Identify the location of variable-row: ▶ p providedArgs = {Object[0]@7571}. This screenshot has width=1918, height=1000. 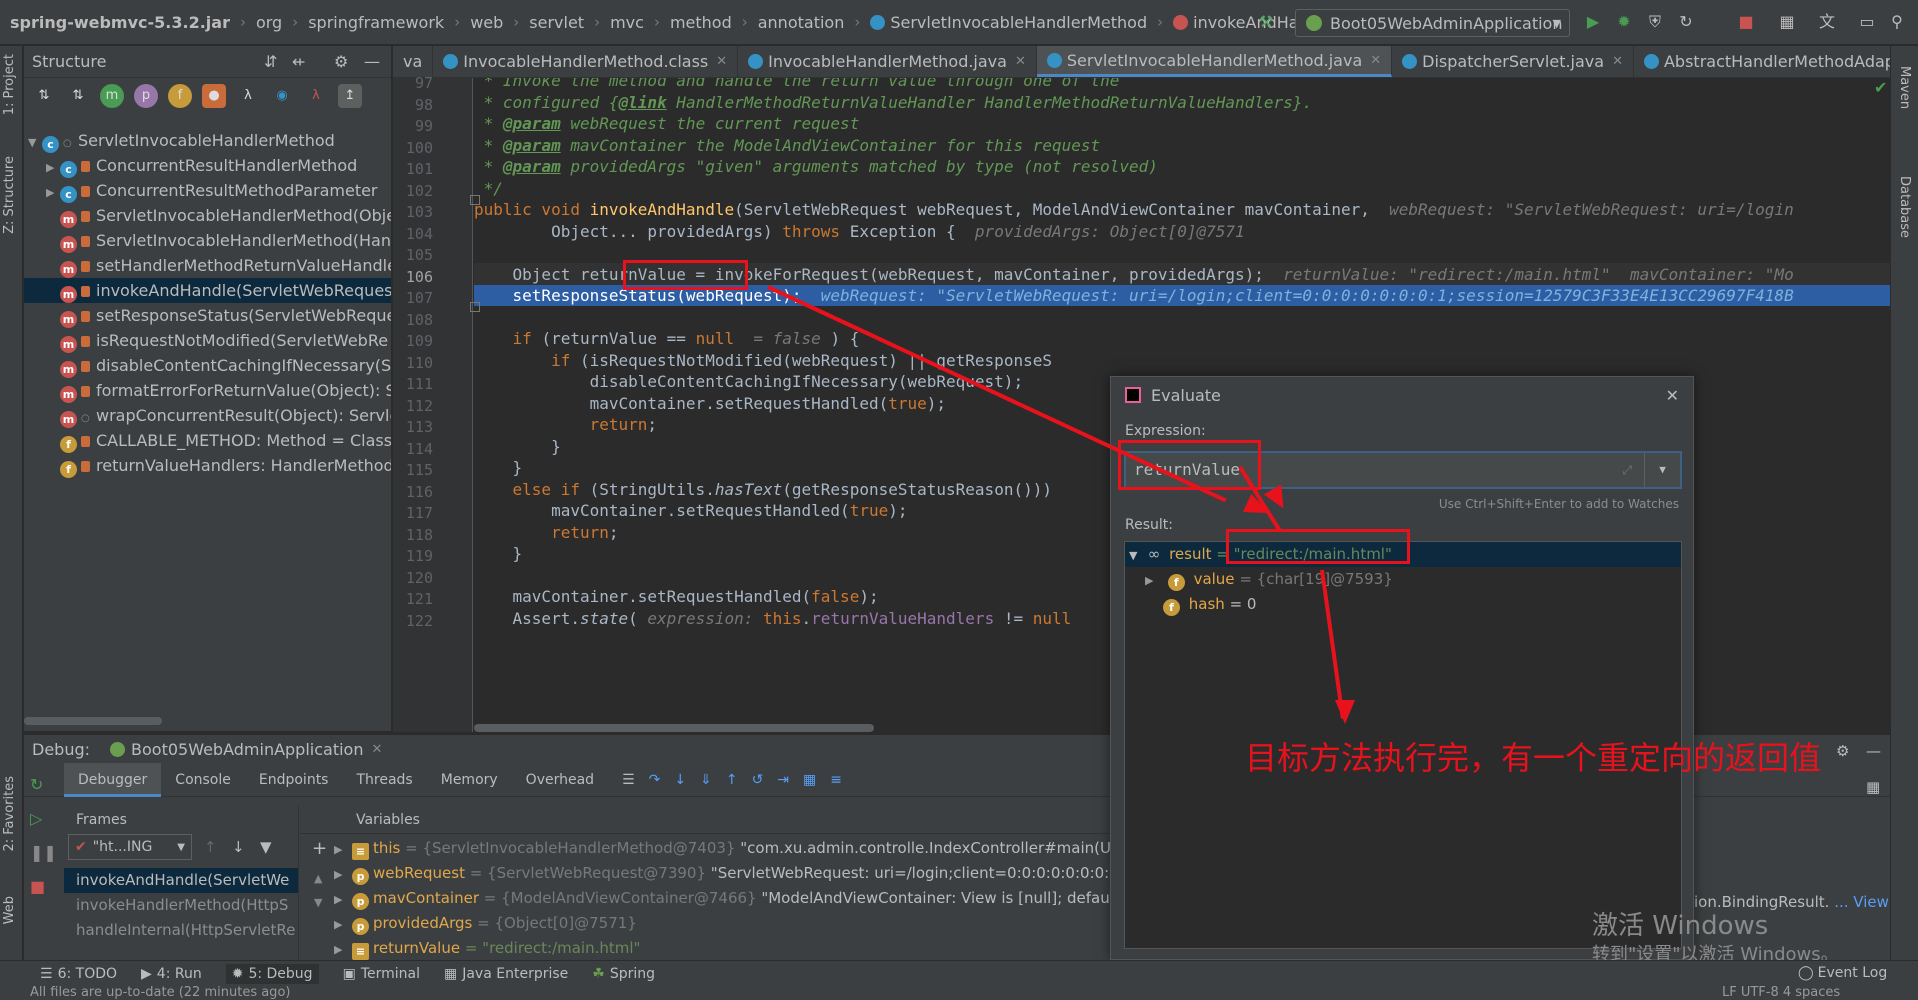
(724, 923).